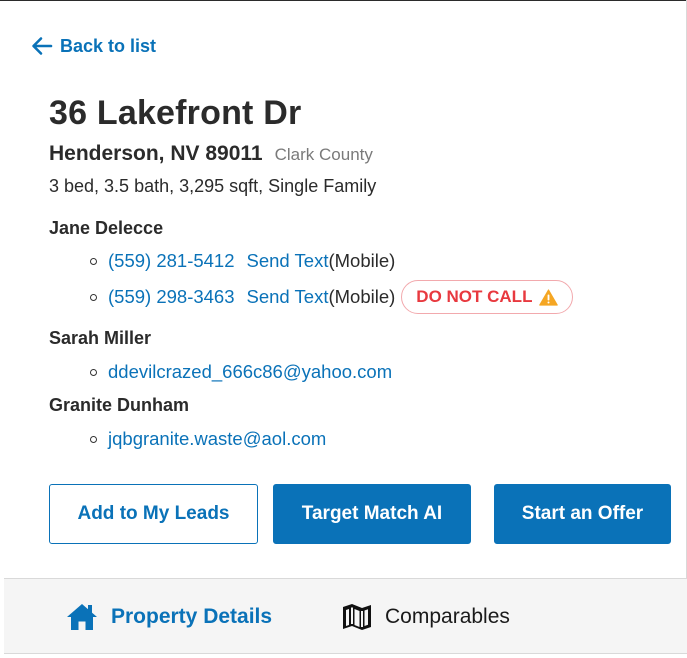 Image resolution: width=687 pixels, height=658 pixels. What do you see at coordinates (192, 616) in the screenshot?
I see `tab-label: Property Details` at bounding box center [192, 616].